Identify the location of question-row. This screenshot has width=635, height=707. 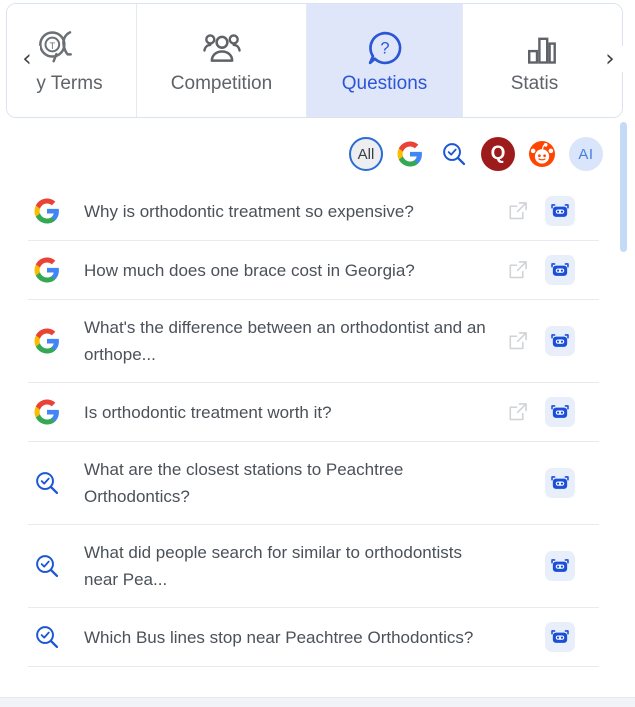
(313, 669).